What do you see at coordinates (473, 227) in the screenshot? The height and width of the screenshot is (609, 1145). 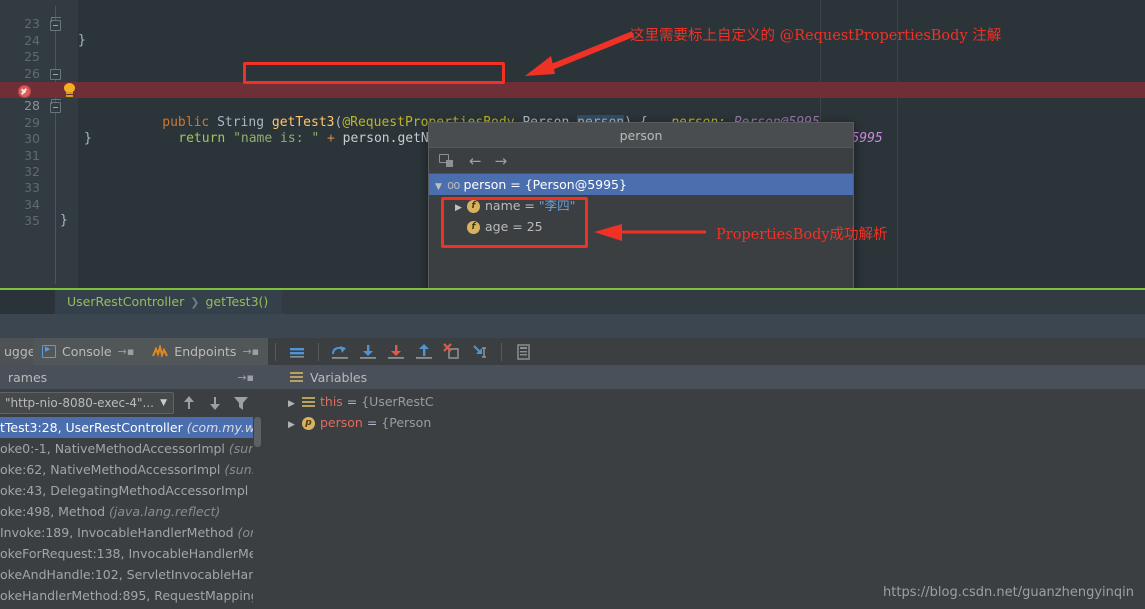 I see `field-badge-icon: f` at bounding box center [473, 227].